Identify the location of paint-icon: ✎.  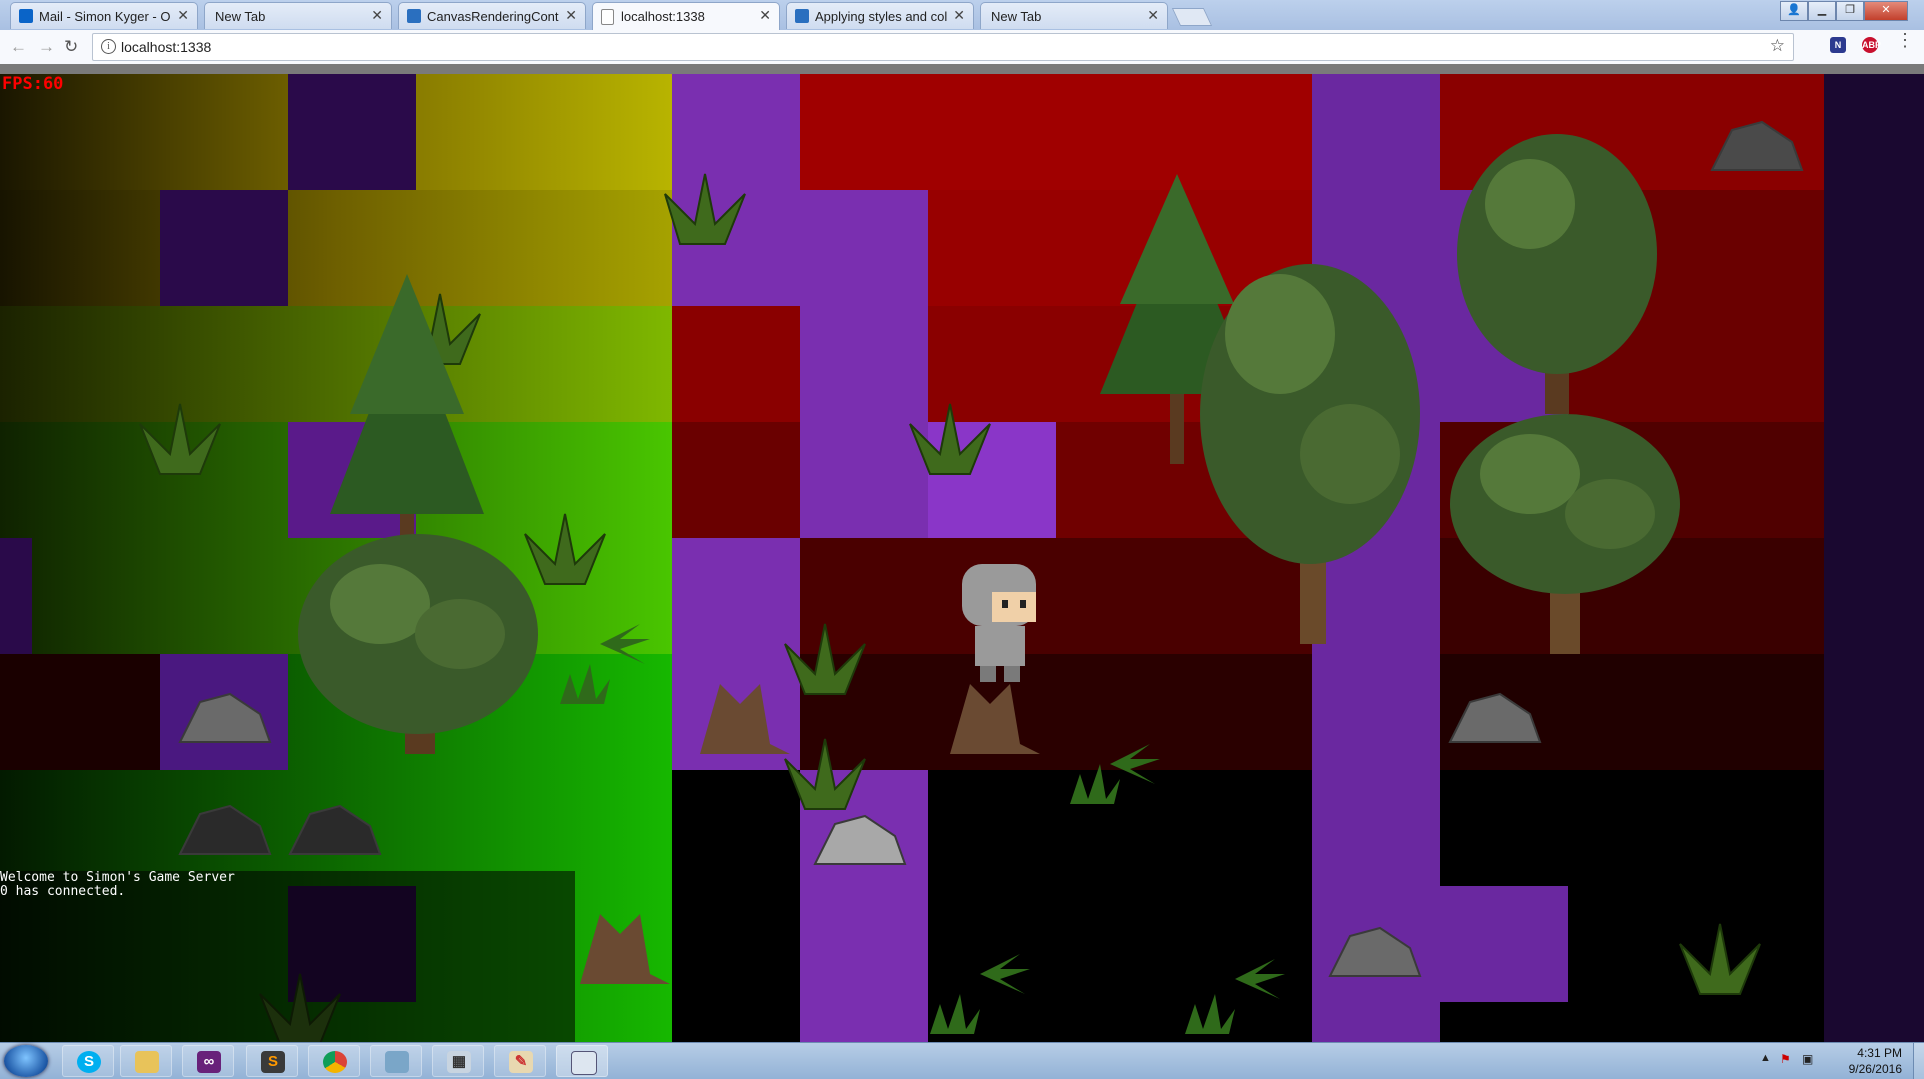
(520, 1061).